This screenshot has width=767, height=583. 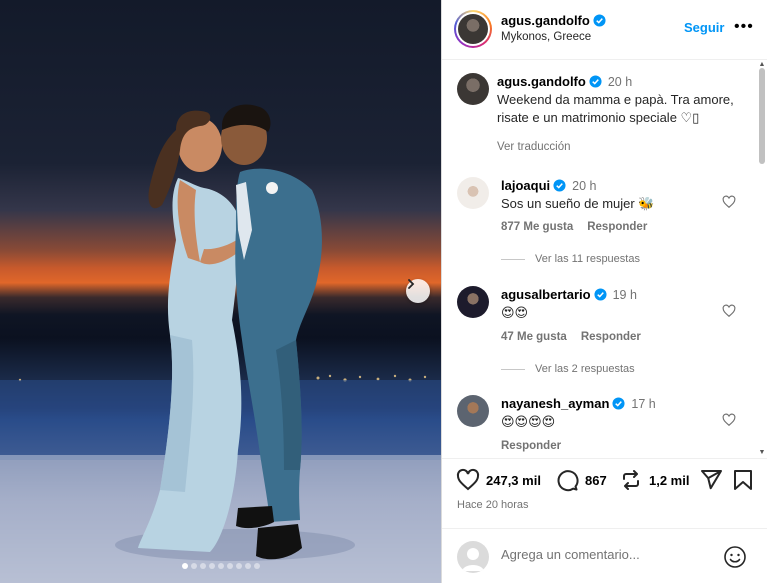 I want to click on carousel-indicator, so click(x=220, y=566).